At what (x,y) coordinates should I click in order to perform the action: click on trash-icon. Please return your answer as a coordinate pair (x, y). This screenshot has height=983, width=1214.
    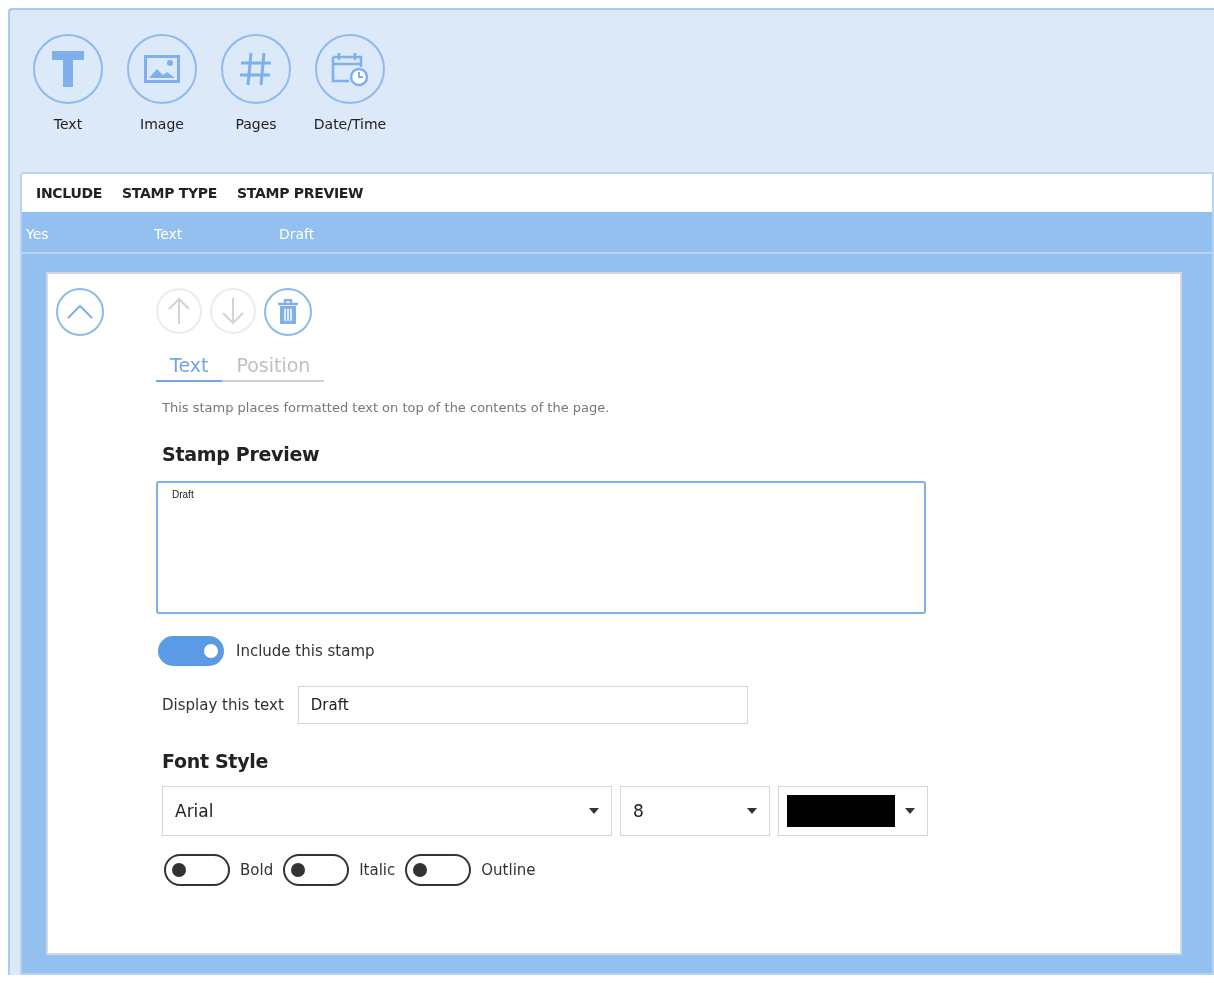
    Looking at the image, I should click on (288, 312).